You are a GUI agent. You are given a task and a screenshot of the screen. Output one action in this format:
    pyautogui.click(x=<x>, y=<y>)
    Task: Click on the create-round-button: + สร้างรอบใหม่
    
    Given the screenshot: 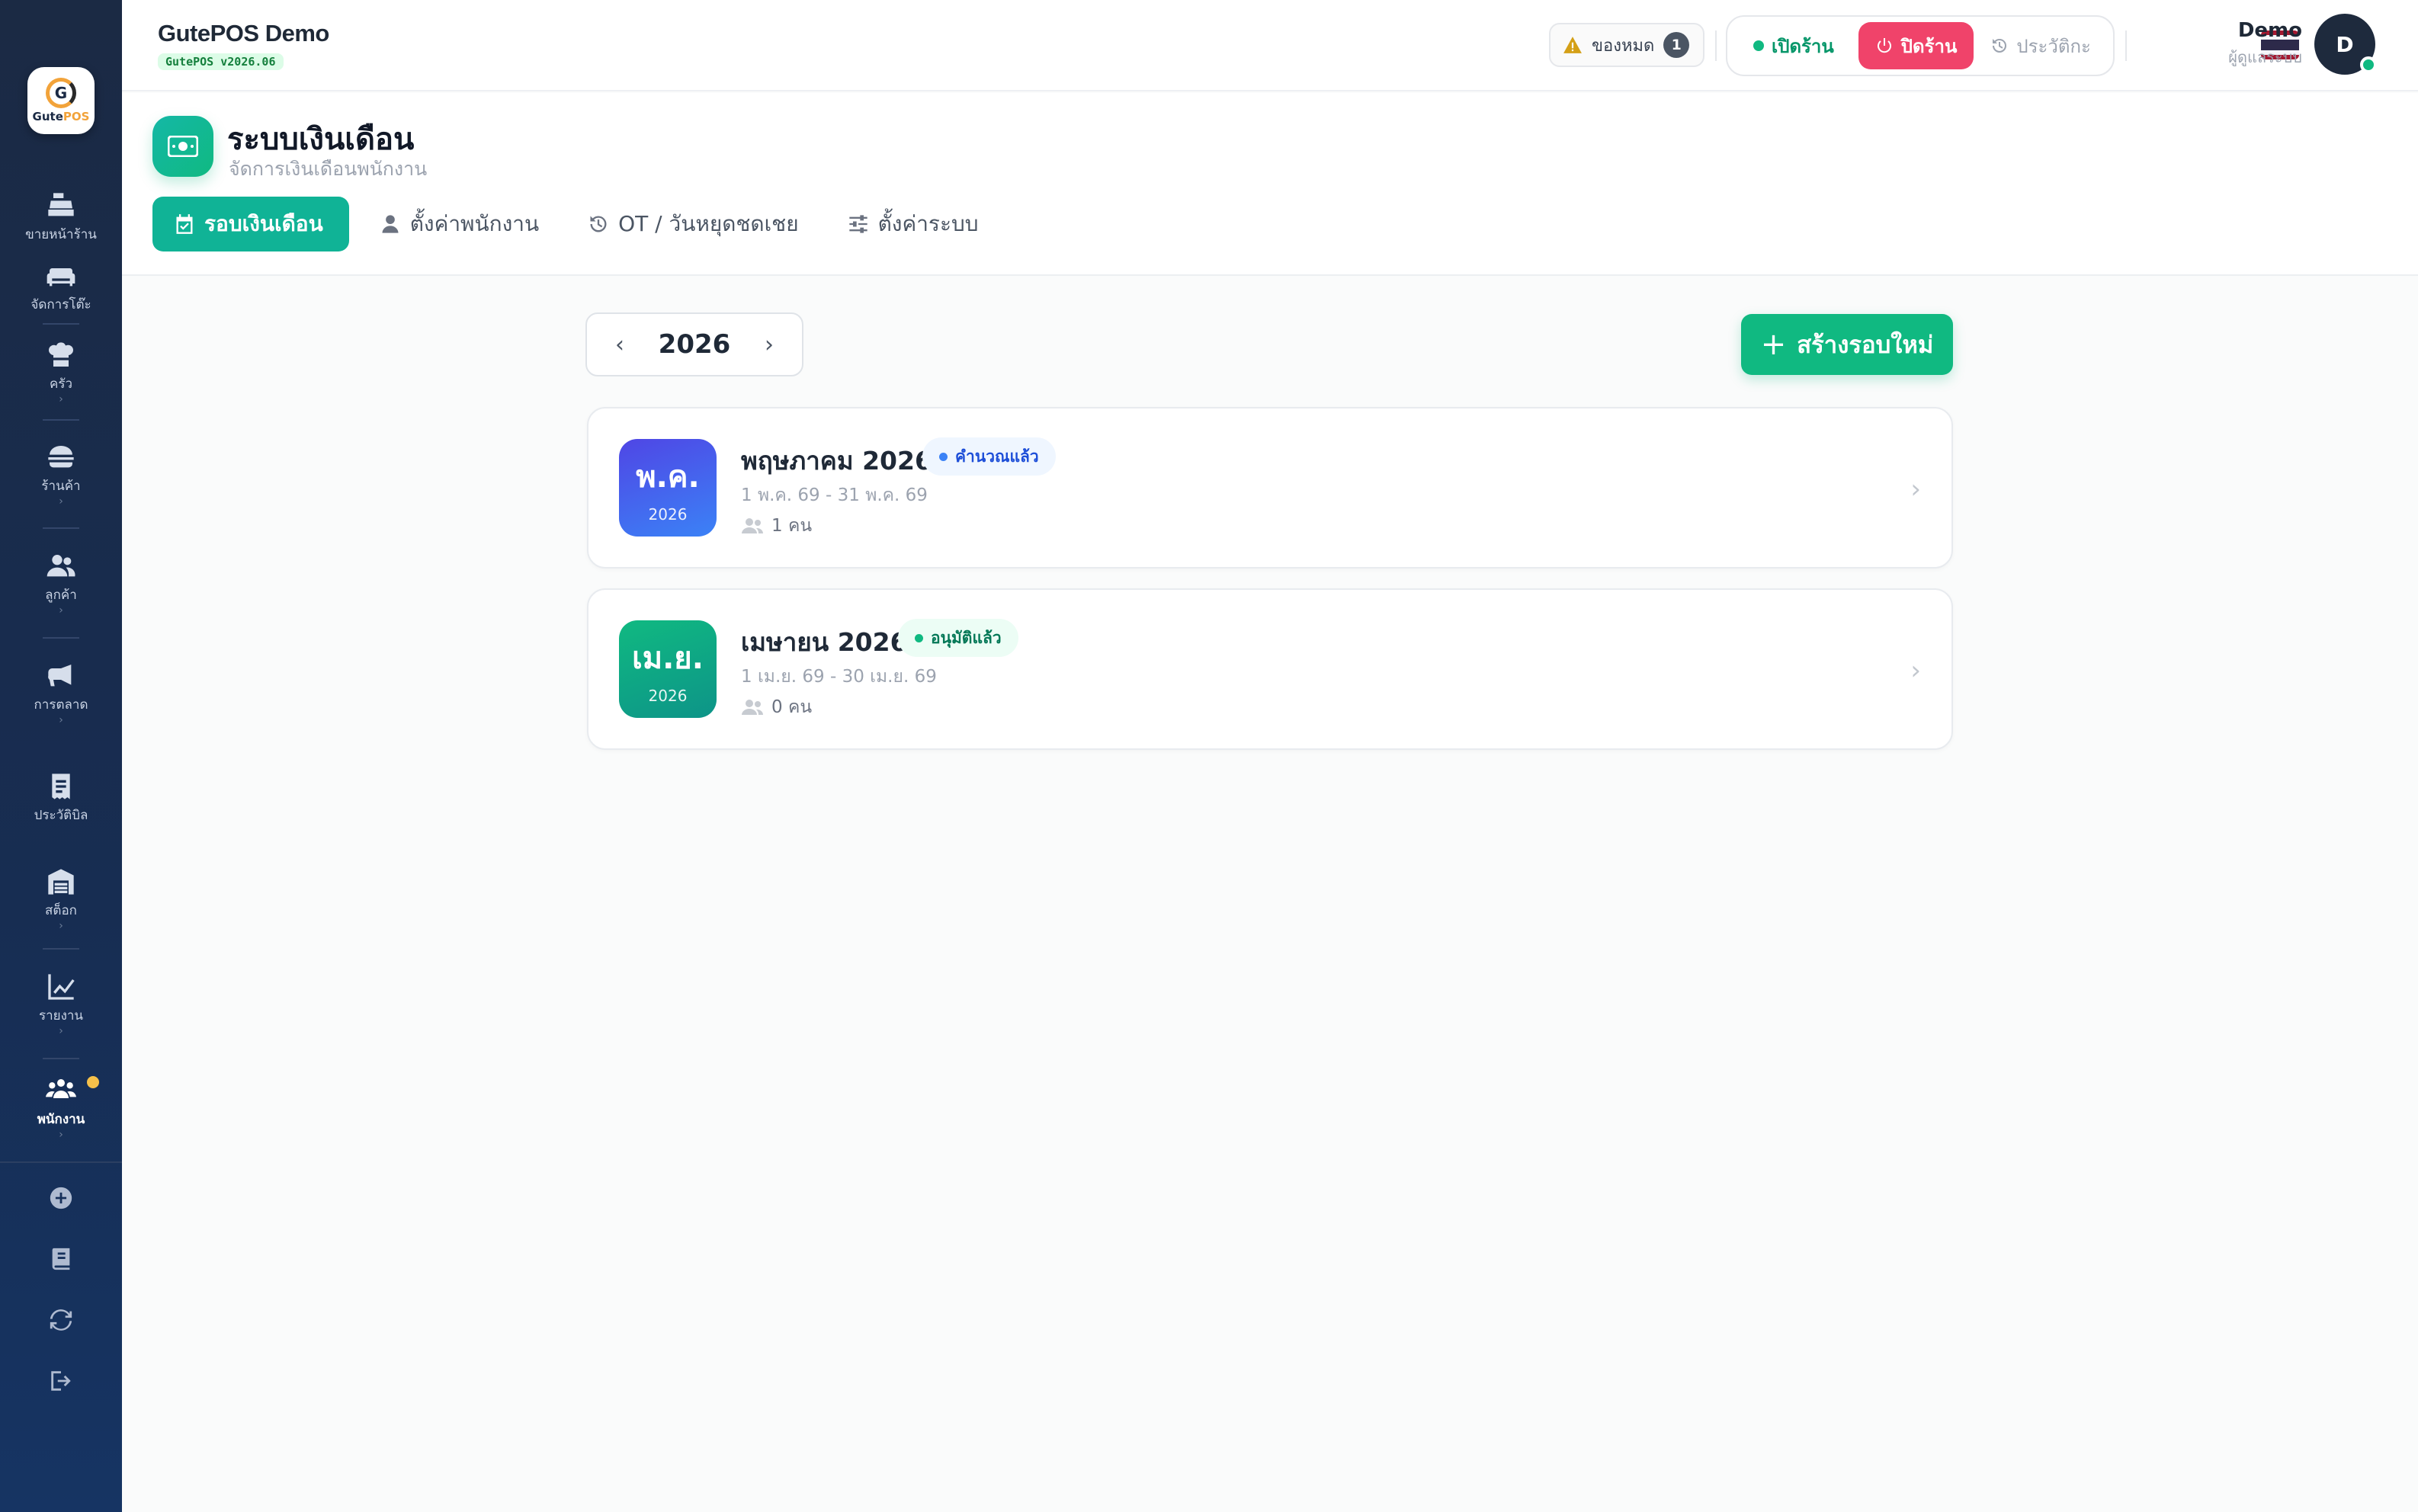 What is the action you would take?
    pyautogui.click(x=1847, y=344)
    